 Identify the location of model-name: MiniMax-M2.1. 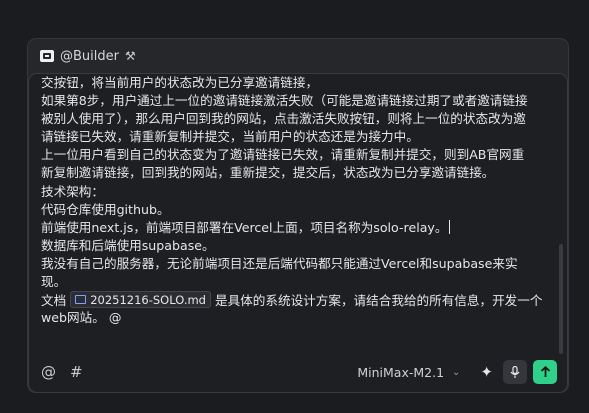
(401, 372).